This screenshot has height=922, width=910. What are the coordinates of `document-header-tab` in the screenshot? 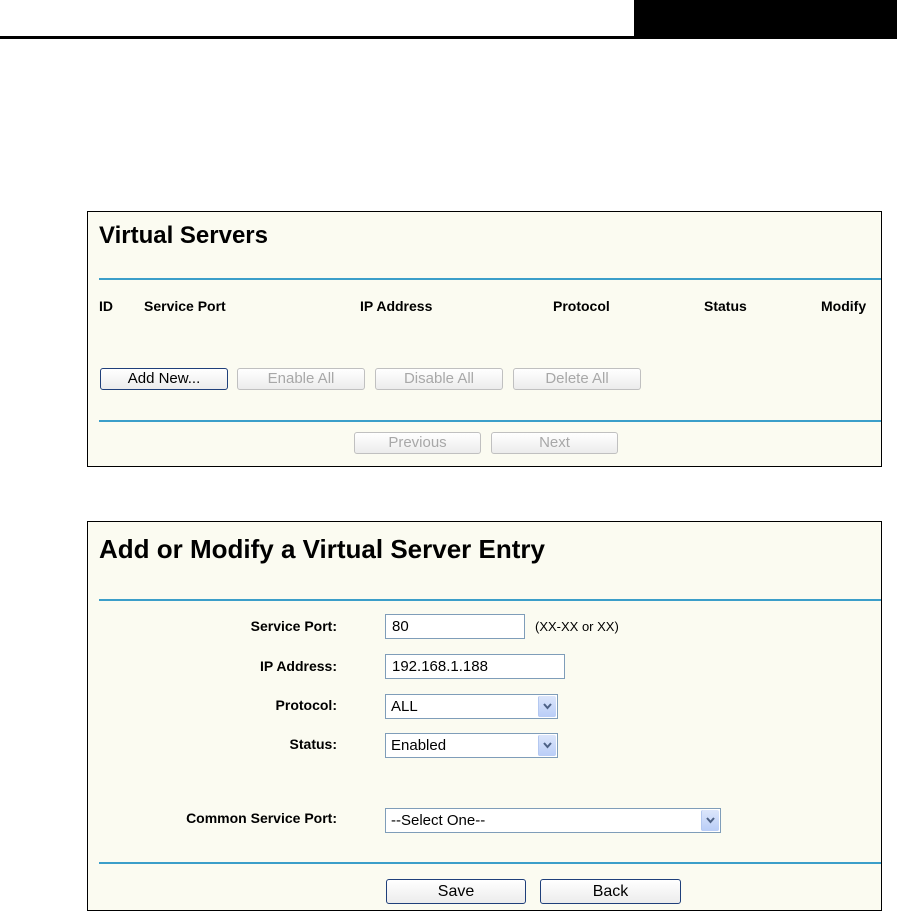 It's located at (765, 19).